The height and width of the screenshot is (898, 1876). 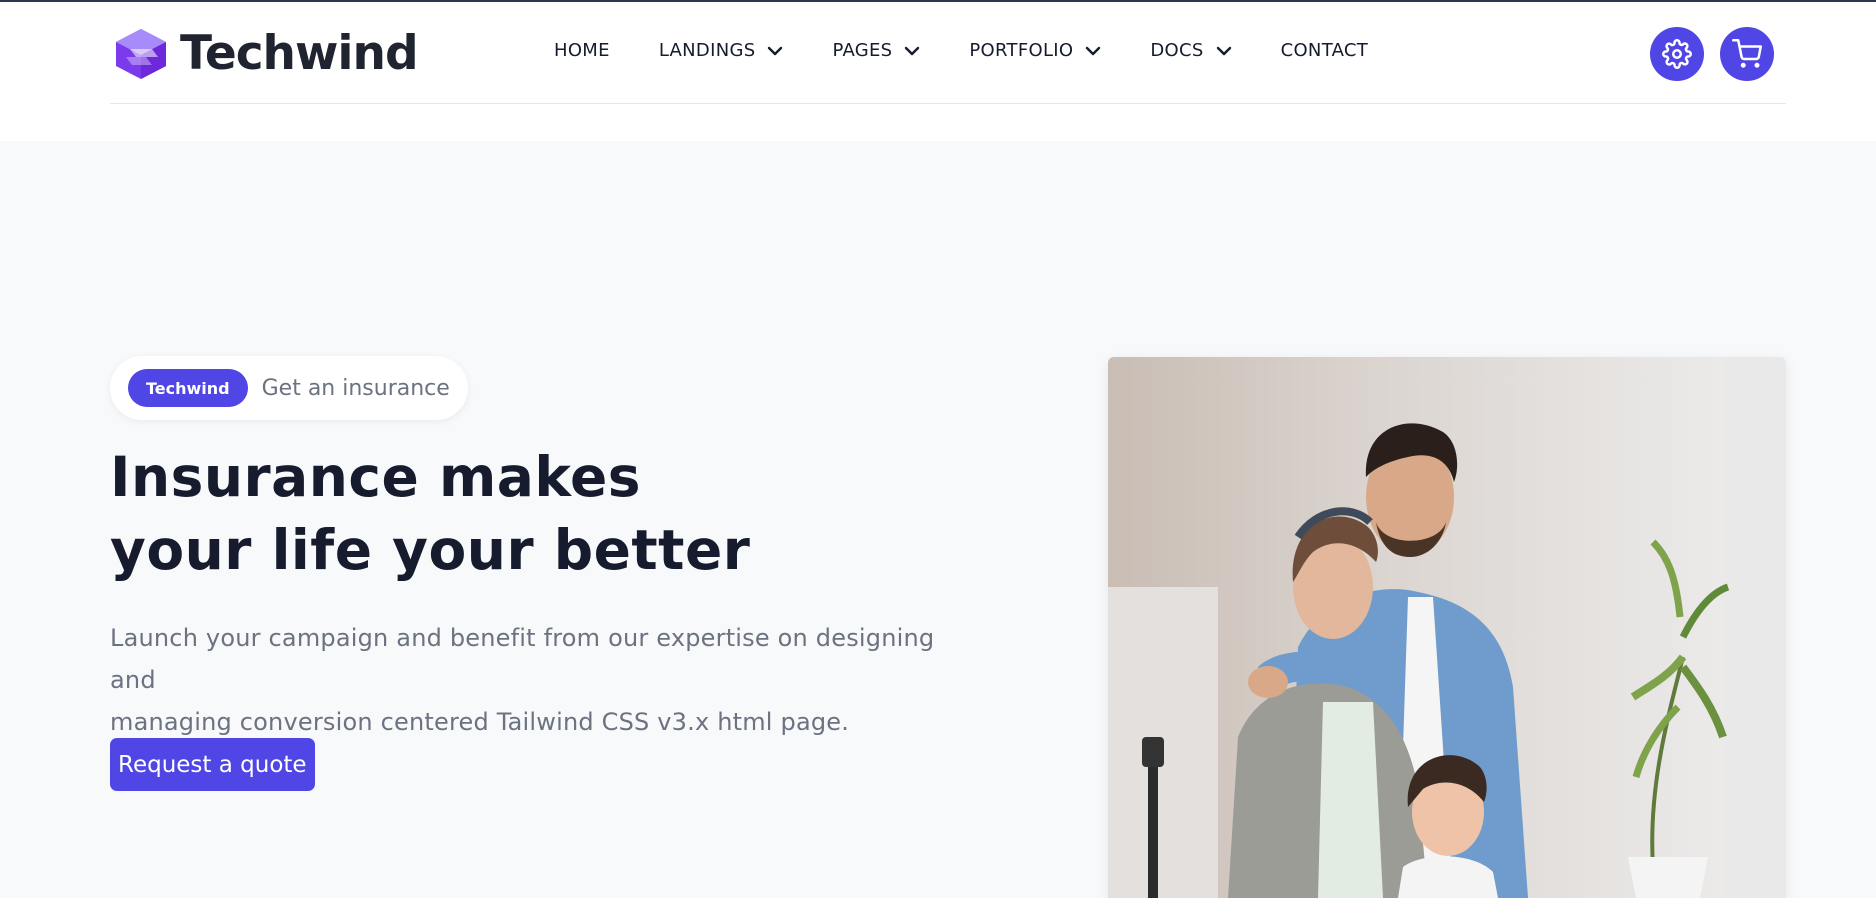 I want to click on nav-item-label: PAGES, so click(x=862, y=50).